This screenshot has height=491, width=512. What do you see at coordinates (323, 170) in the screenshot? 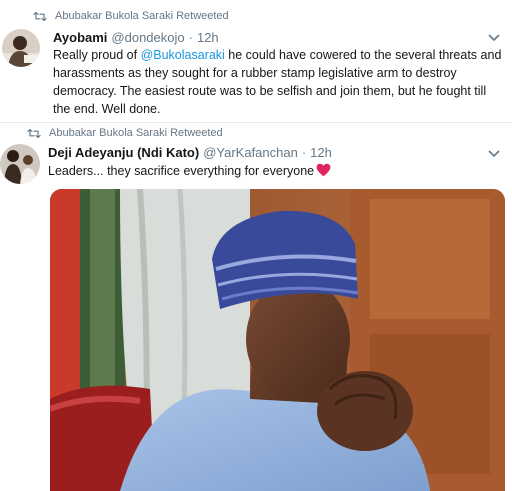
I see `heart-icon` at bounding box center [323, 170].